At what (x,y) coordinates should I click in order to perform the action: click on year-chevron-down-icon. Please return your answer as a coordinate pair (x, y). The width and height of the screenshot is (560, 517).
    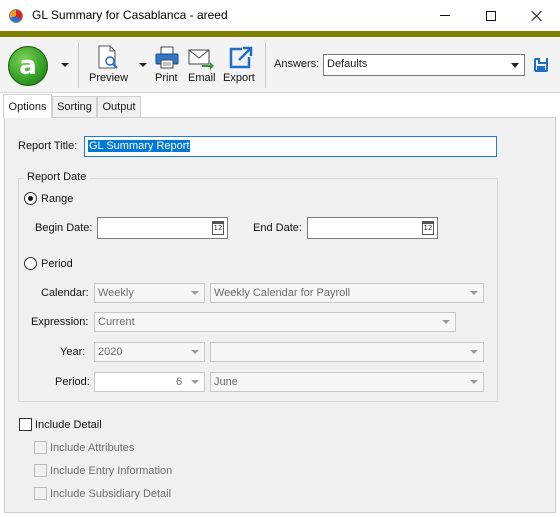
    Looking at the image, I should click on (195, 352).